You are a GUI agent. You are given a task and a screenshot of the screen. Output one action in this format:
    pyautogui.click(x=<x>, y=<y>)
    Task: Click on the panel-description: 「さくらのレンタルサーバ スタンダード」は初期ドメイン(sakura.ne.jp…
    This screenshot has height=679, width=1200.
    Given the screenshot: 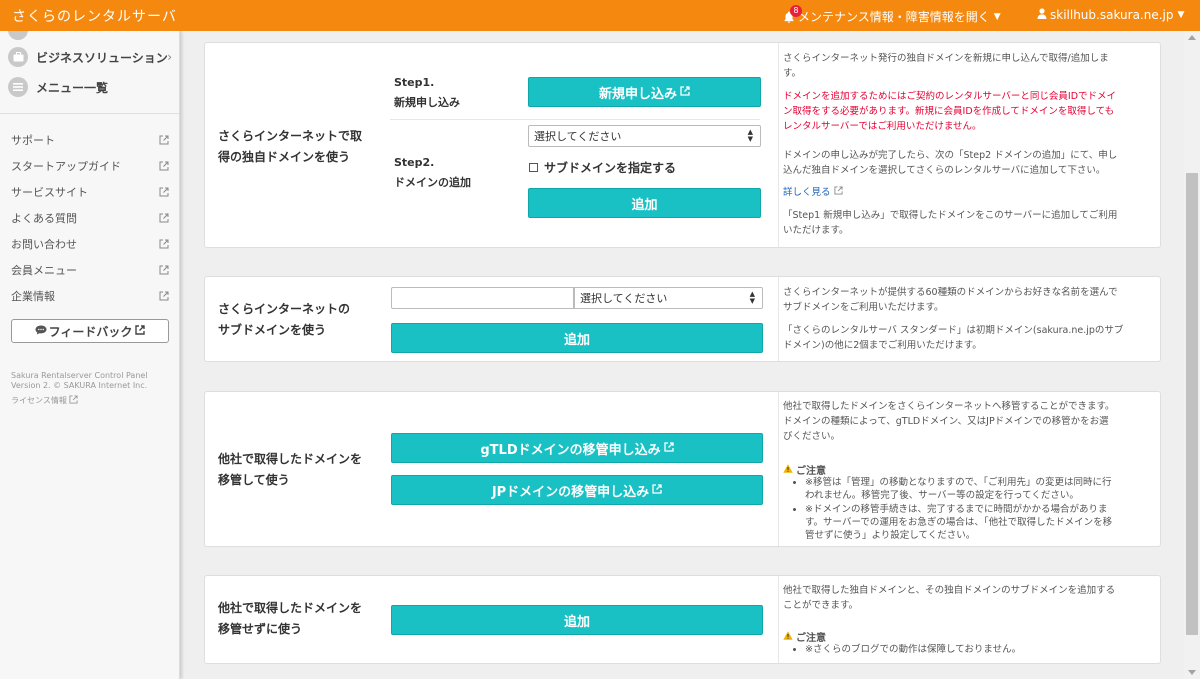 What is the action you would take?
    pyautogui.click(x=968, y=338)
    